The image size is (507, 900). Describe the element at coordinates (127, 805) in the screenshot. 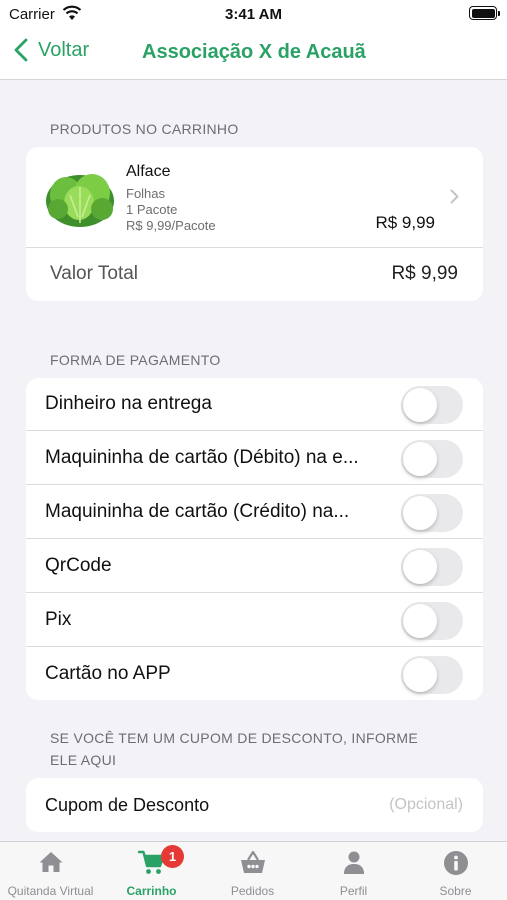

I see `coupon-label: Cupom de Desconto` at that location.